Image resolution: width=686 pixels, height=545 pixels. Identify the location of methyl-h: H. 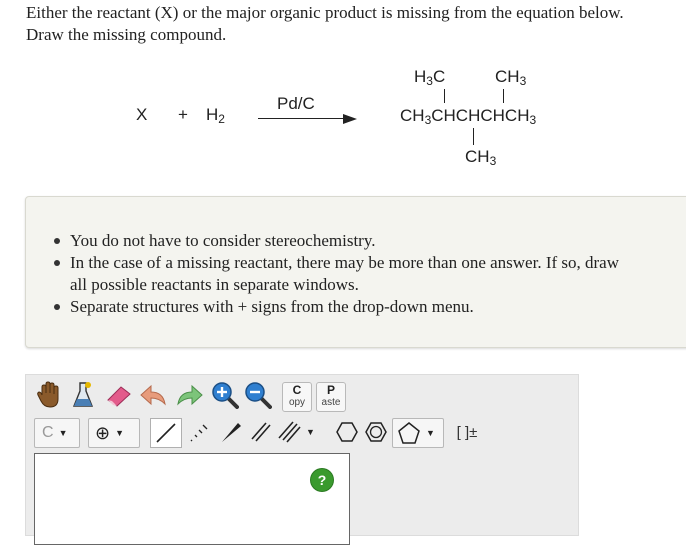
(420, 76).